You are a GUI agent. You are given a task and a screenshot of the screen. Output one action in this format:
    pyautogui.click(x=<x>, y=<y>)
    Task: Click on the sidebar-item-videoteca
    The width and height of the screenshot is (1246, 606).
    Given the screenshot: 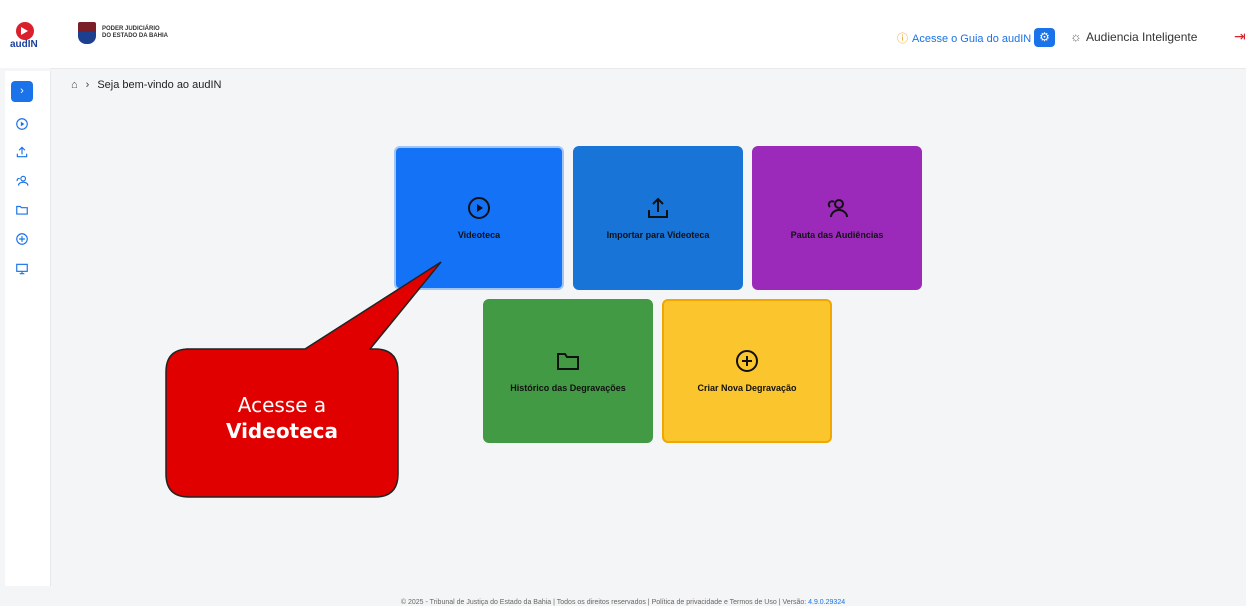 What is the action you would take?
    pyautogui.click(x=22, y=124)
    